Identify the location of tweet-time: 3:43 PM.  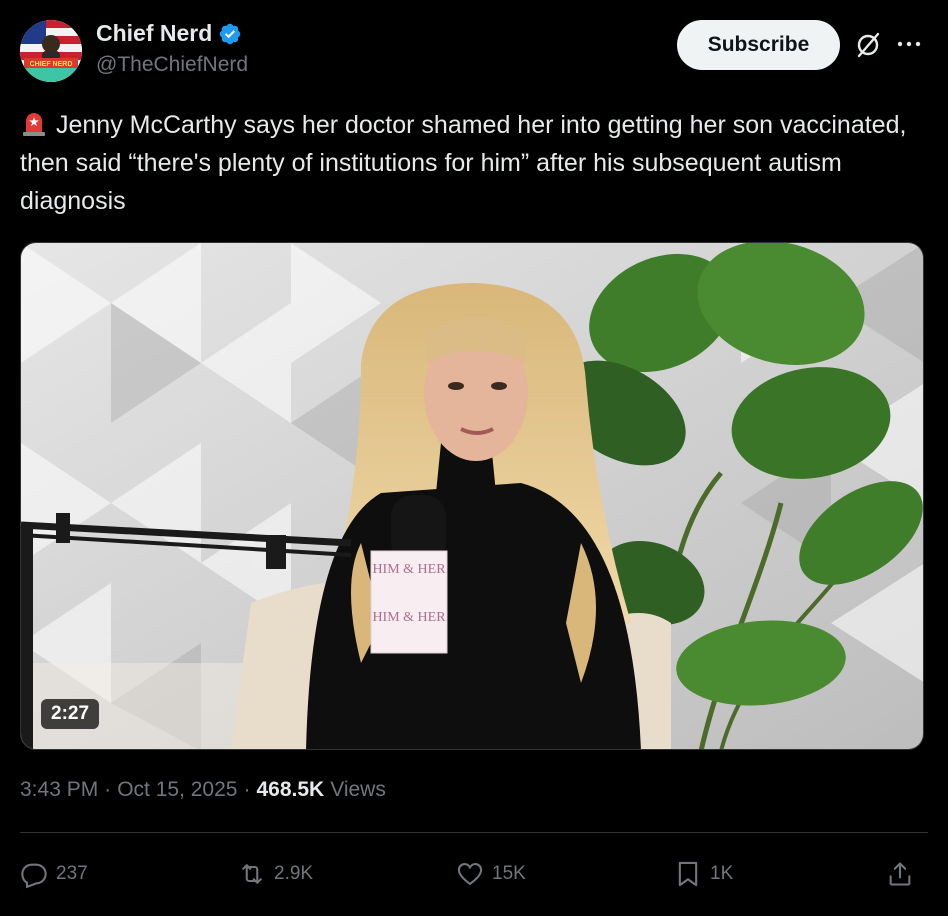
(59, 790).